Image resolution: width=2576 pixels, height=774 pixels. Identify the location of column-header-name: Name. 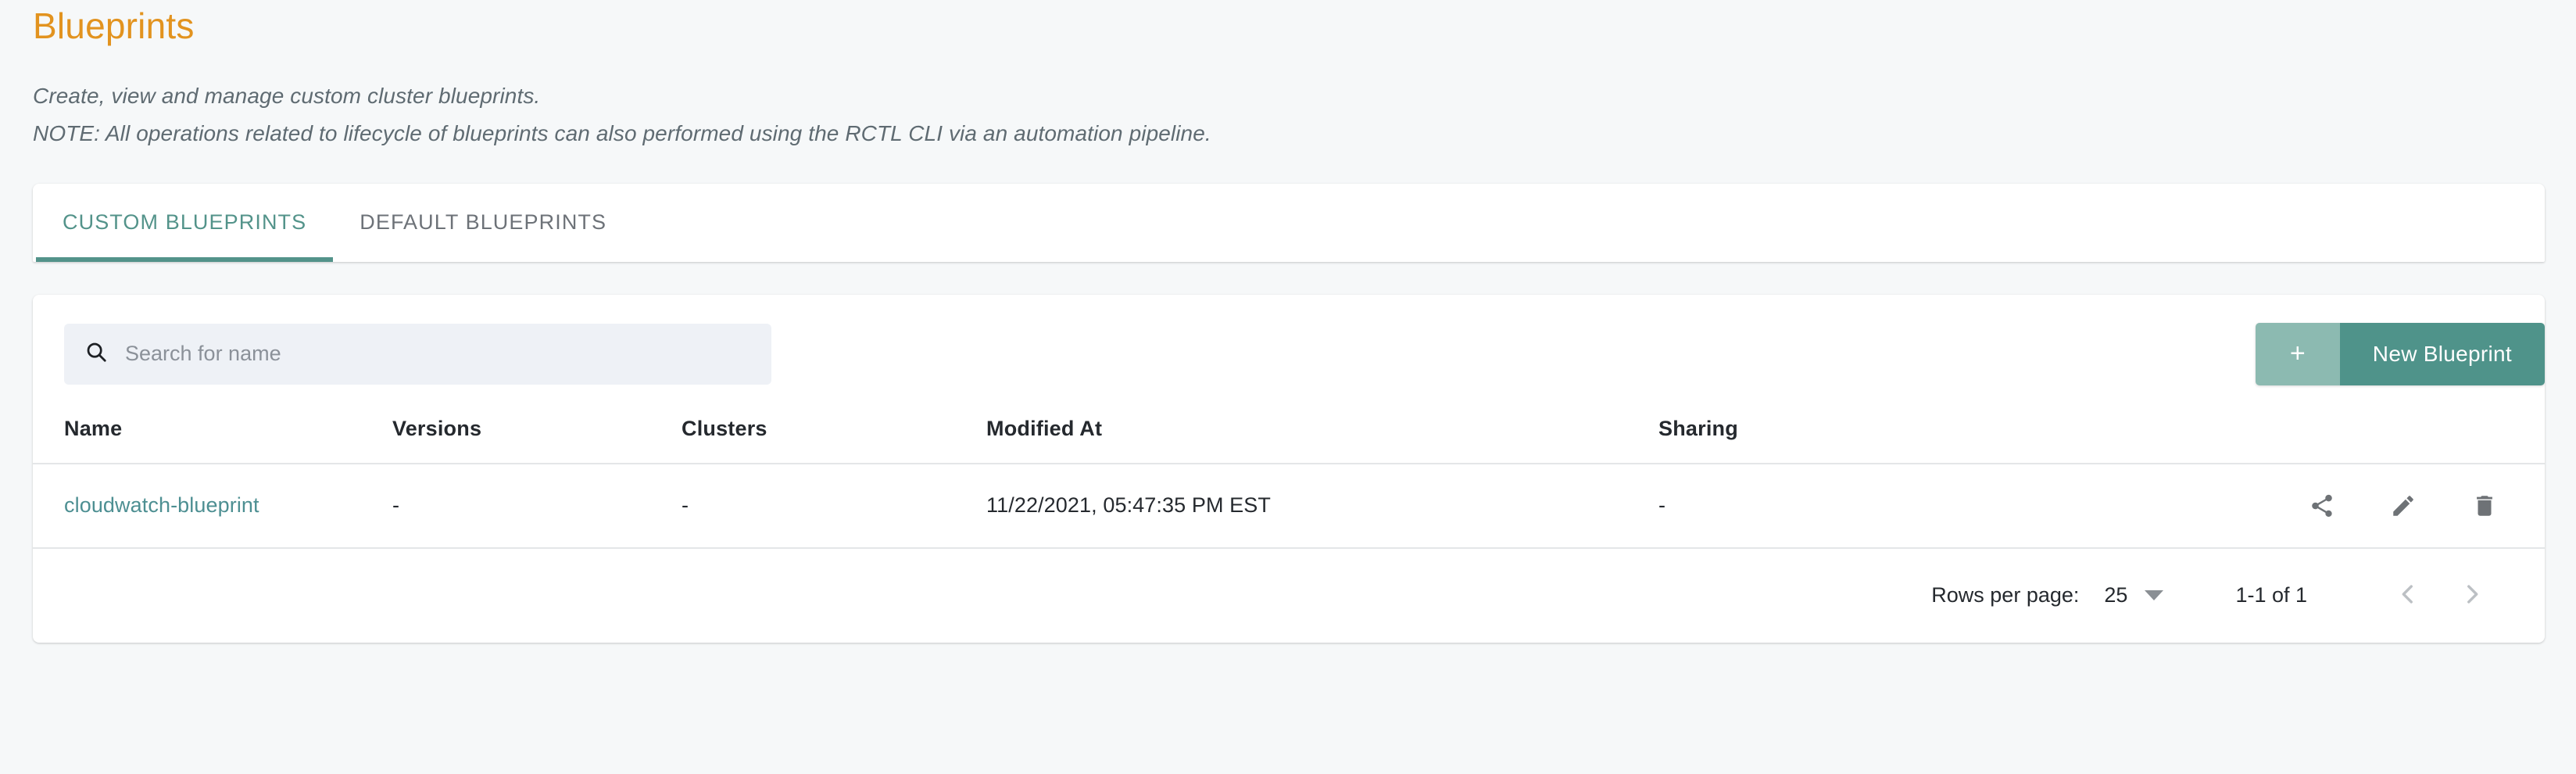
(93, 428).